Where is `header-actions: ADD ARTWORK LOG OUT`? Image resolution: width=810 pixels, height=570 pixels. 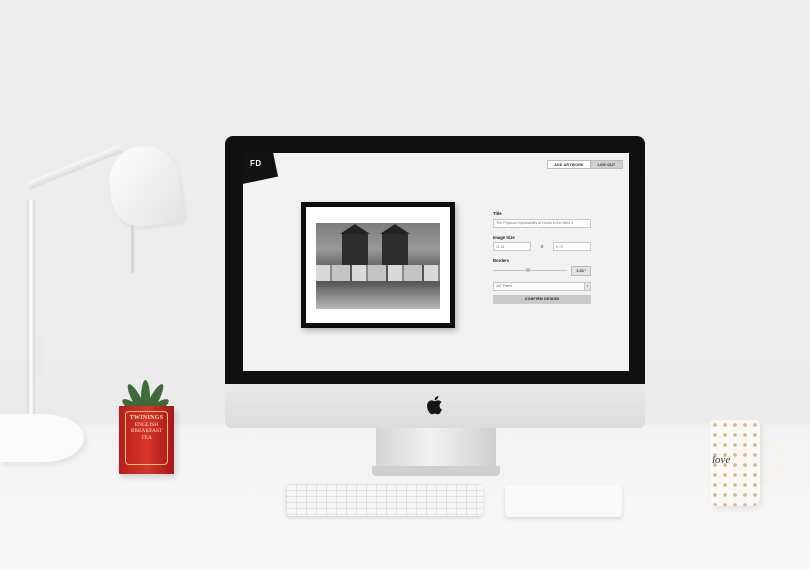 header-actions: ADD ARTWORK LOG OUT is located at coordinates (585, 164).